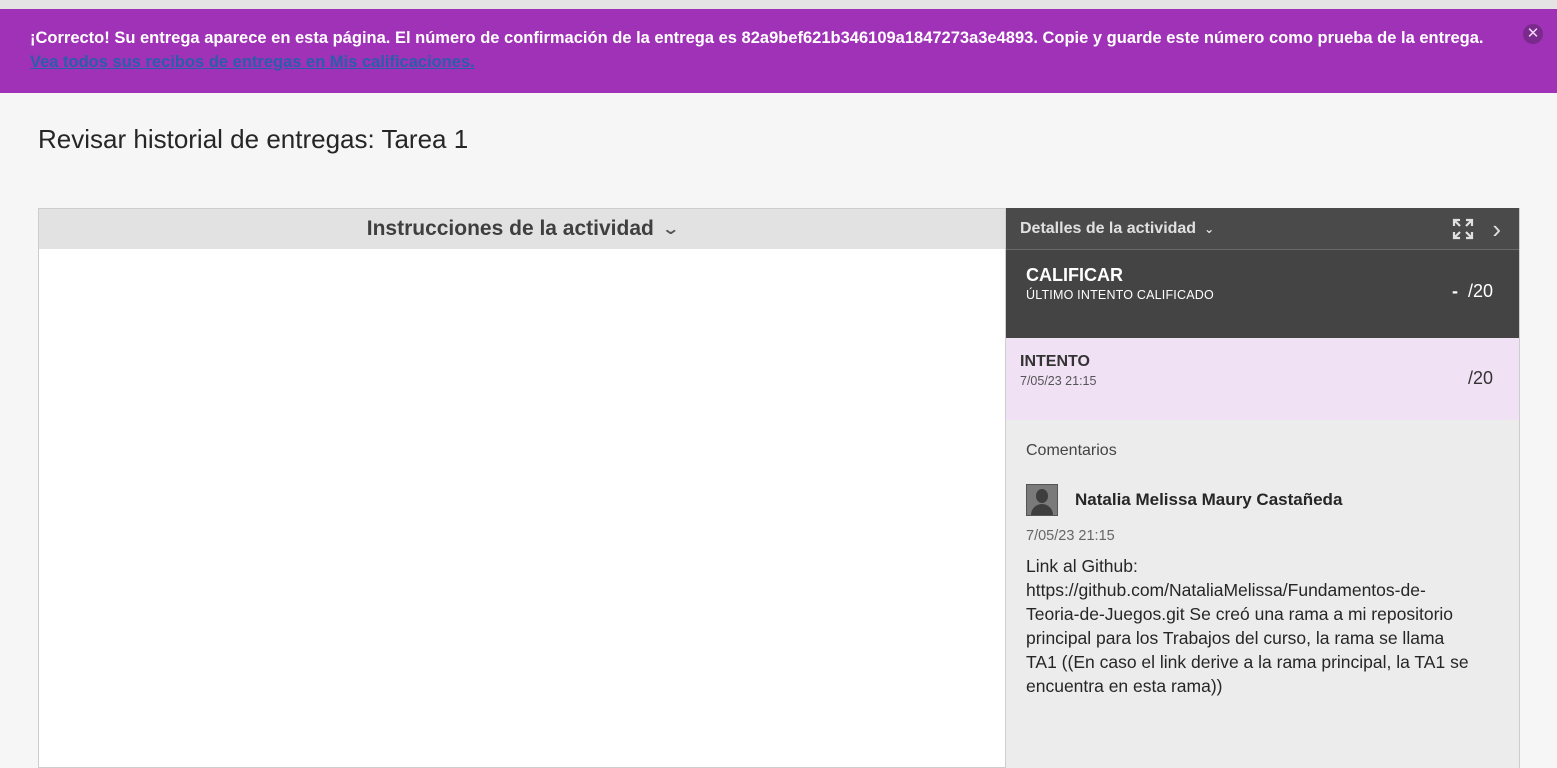  What do you see at coordinates (1262, 229) in the screenshot?
I see `details-bar: Detalles de la actividad ⌄ ›` at bounding box center [1262, 229].